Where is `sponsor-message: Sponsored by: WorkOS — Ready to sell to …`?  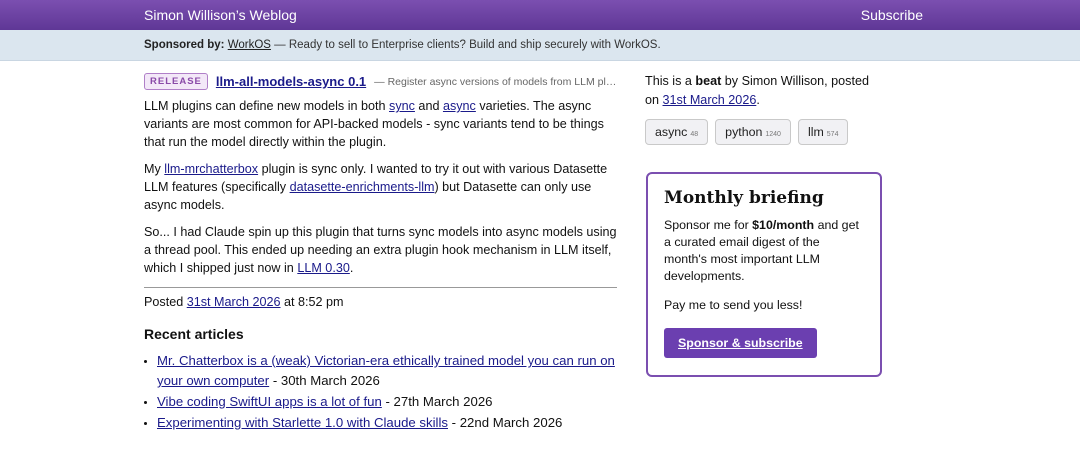
sponsor-message: Sponsored by: WorkOS — Ready to sell to … is located at coordinates (402, 45).